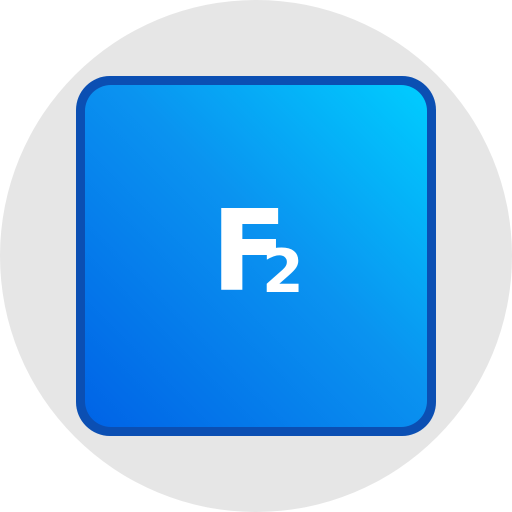 This screenshot has height=512, width=512. Describe the element at coordinates (283, 272) in the screenshot. I see `key-subscript: 2` at that location.